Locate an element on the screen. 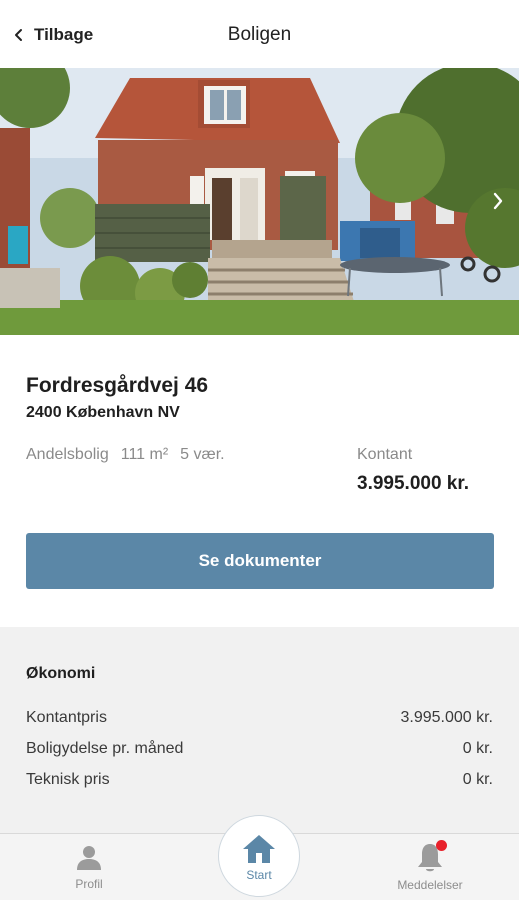 This screenshot has width=519, height=900. economy-row-label: Kontantpris is located at coordinates (66, 717).